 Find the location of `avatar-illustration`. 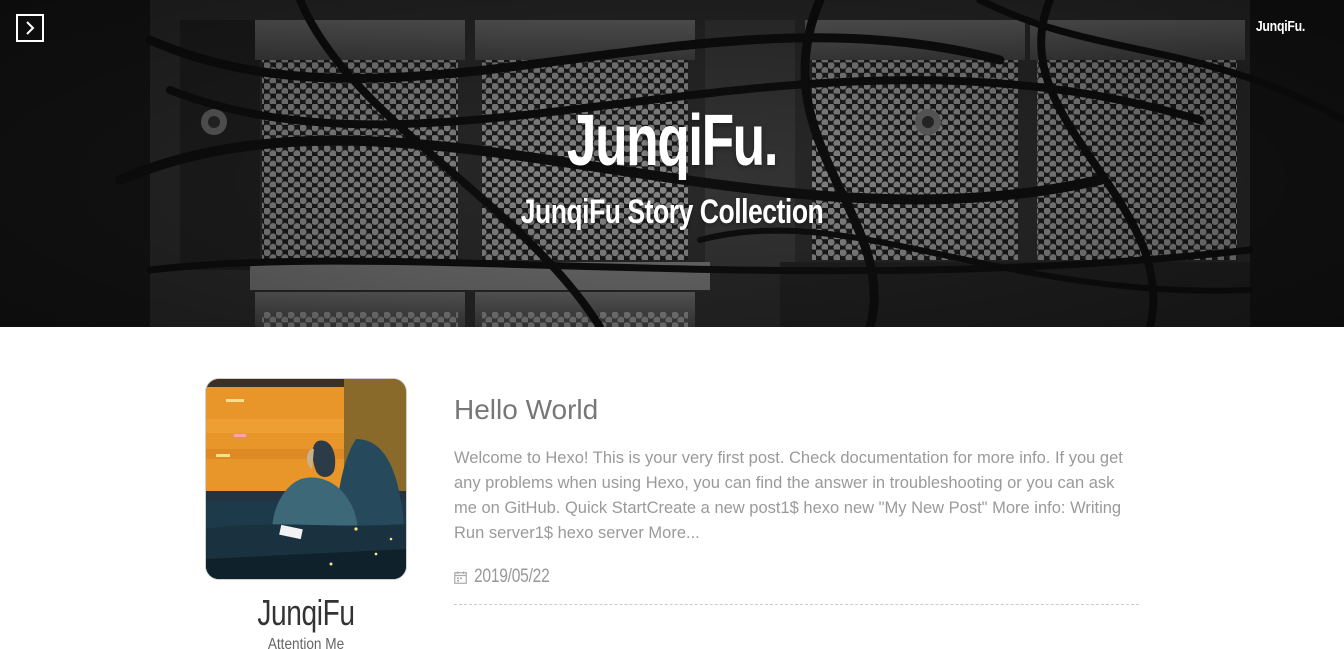

avatar-illustration is located at coordinates (306, 479).